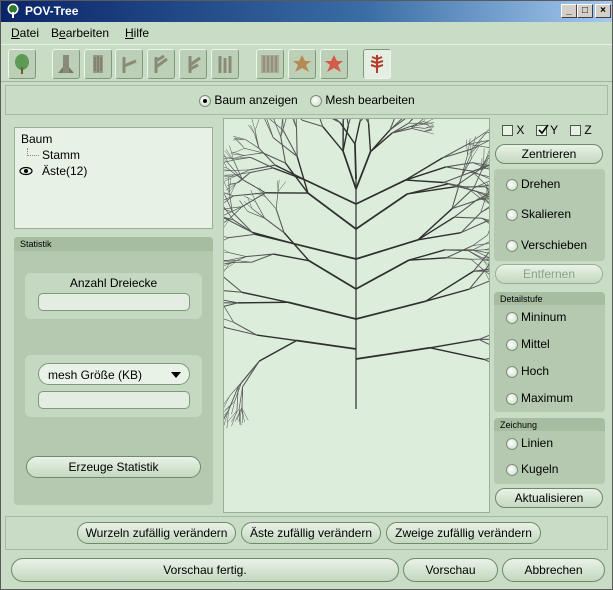  I want to click on axis-x-checkbox: X, so click(513, 130).